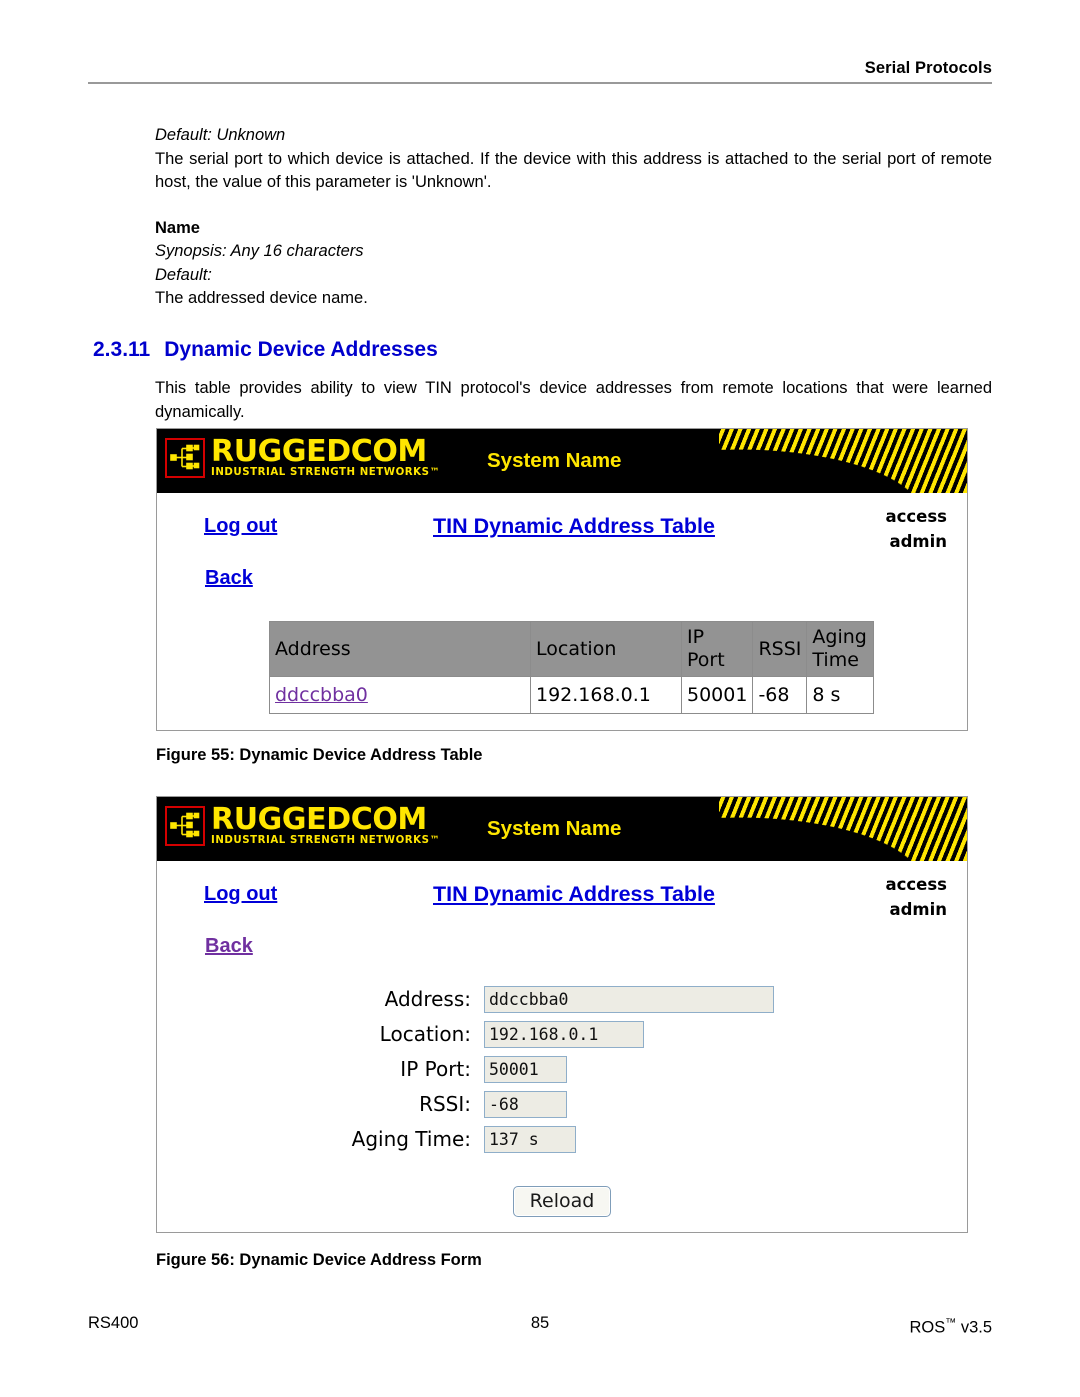 Image resolution: width=1080 pixels, height=1397 pixels. Describe the element at coordinates (629, 999) in the screenshot. I see `address-field: ddccbba0` at that location.